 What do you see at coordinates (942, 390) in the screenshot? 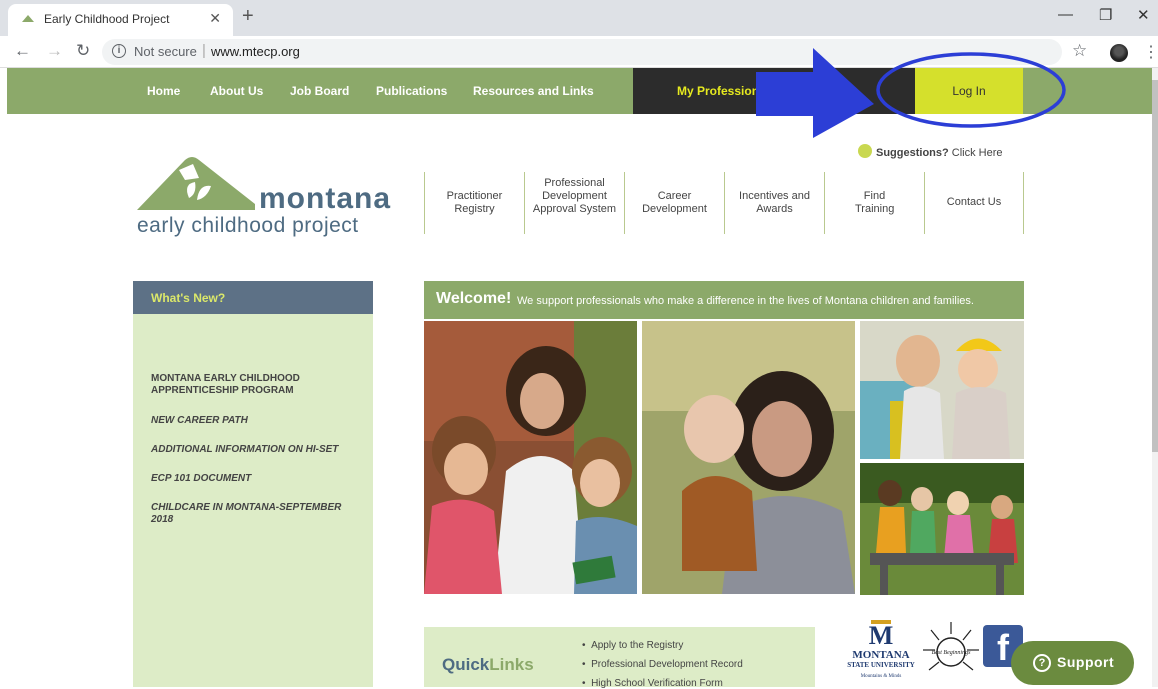
I see `photo-child-construction` at bounding box center [942, 390].